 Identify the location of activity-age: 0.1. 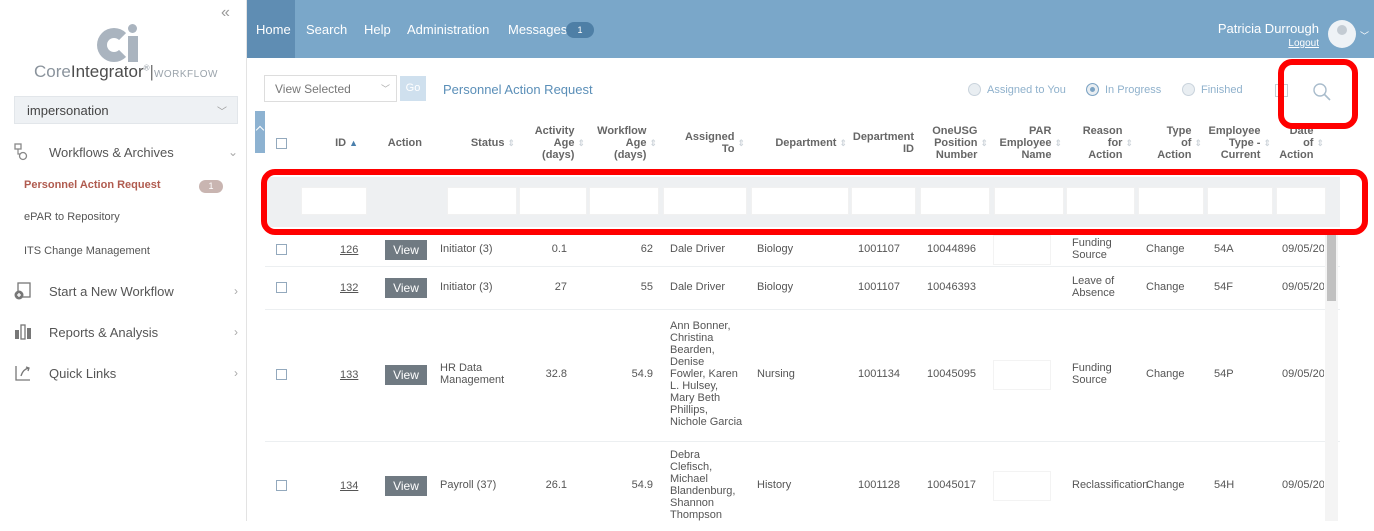
(559, 249).